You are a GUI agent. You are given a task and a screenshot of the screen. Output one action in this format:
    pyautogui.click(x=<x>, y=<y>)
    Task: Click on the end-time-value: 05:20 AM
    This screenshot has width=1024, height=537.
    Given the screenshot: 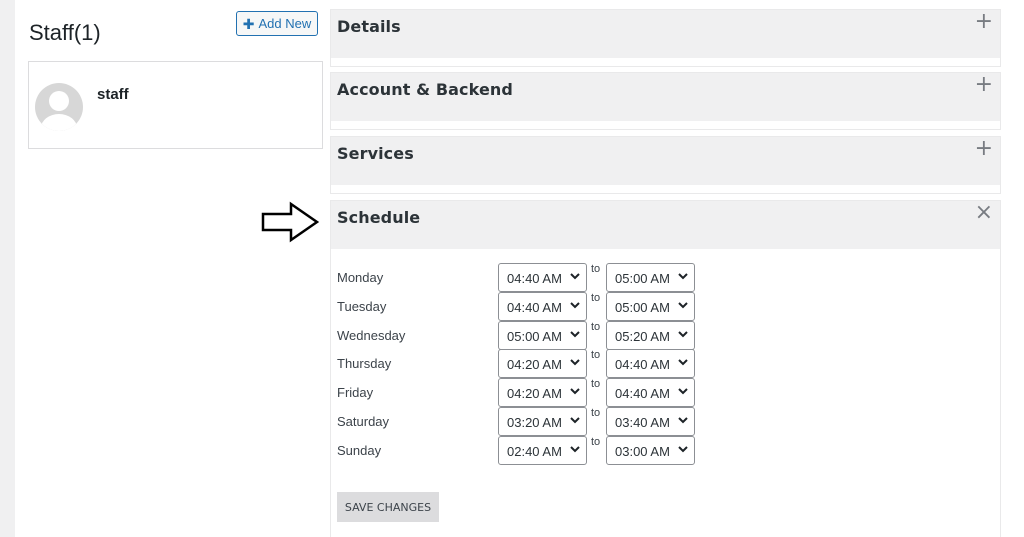 What is the action you would take?
    pyautogui.click(x=642, y=336)
    